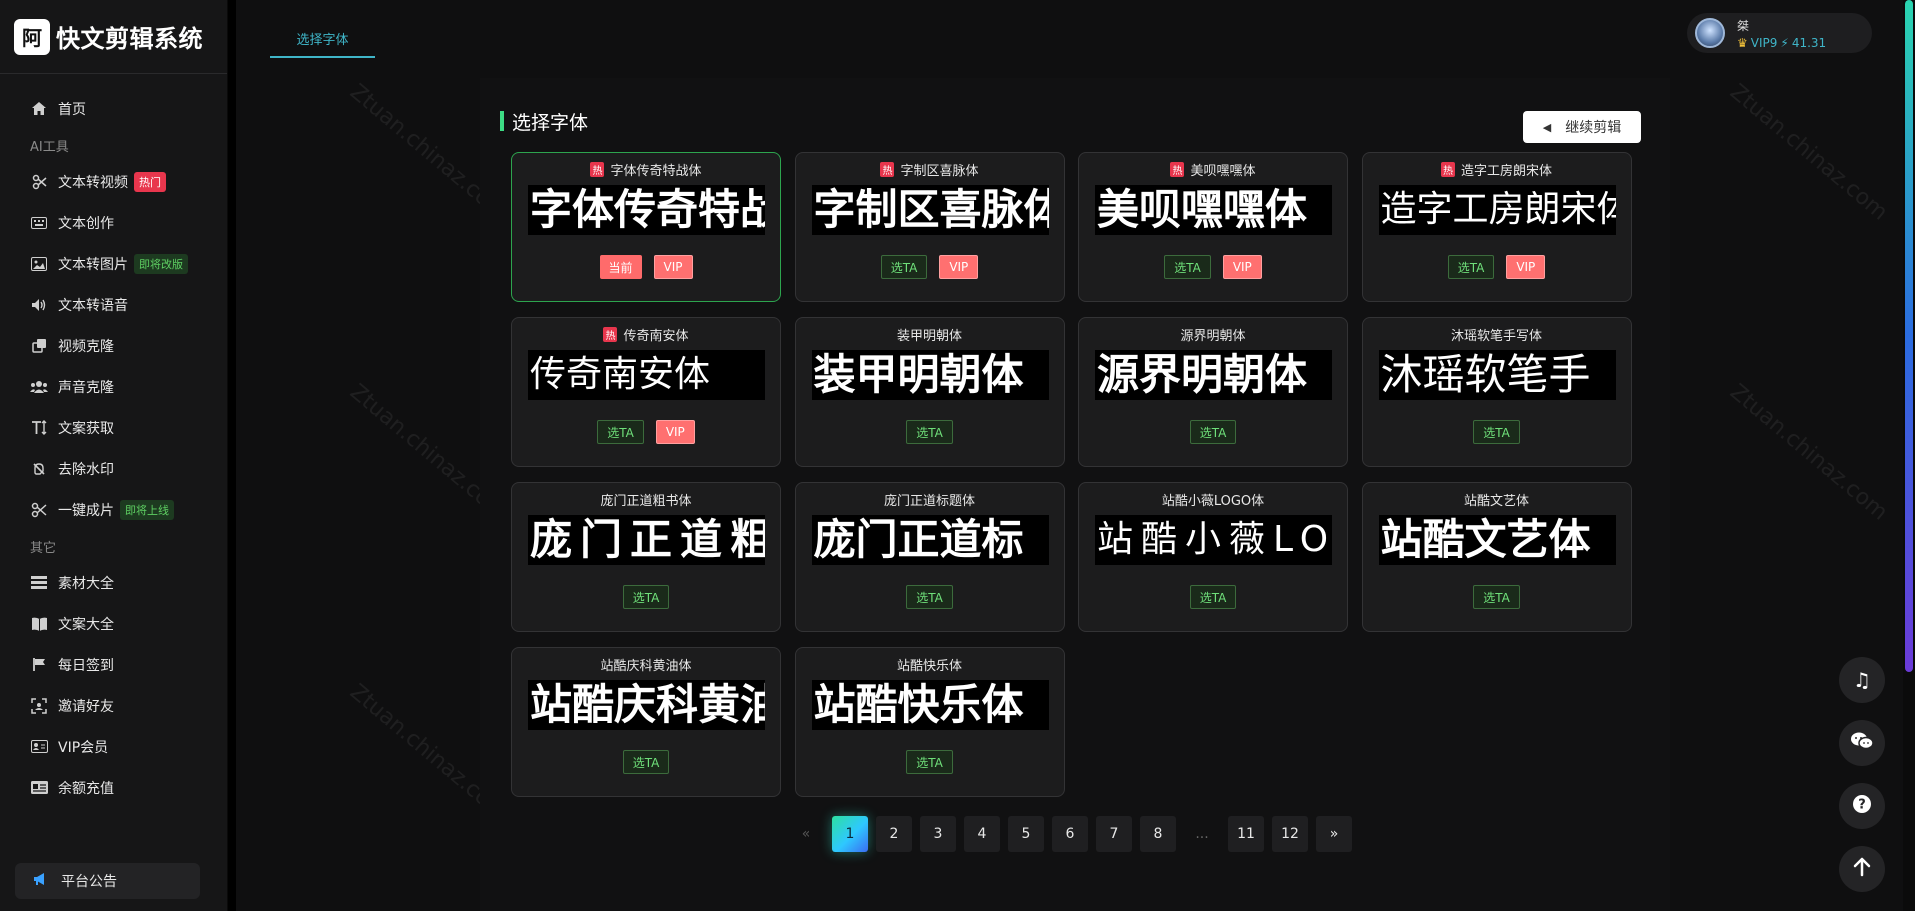 This screenshot has width=1915, height=911. Describe the element at coordinates (1496, 557) in the screenshot. I see `font-card: 站酷文艺体 站酷文艺体 选TA` at that location.